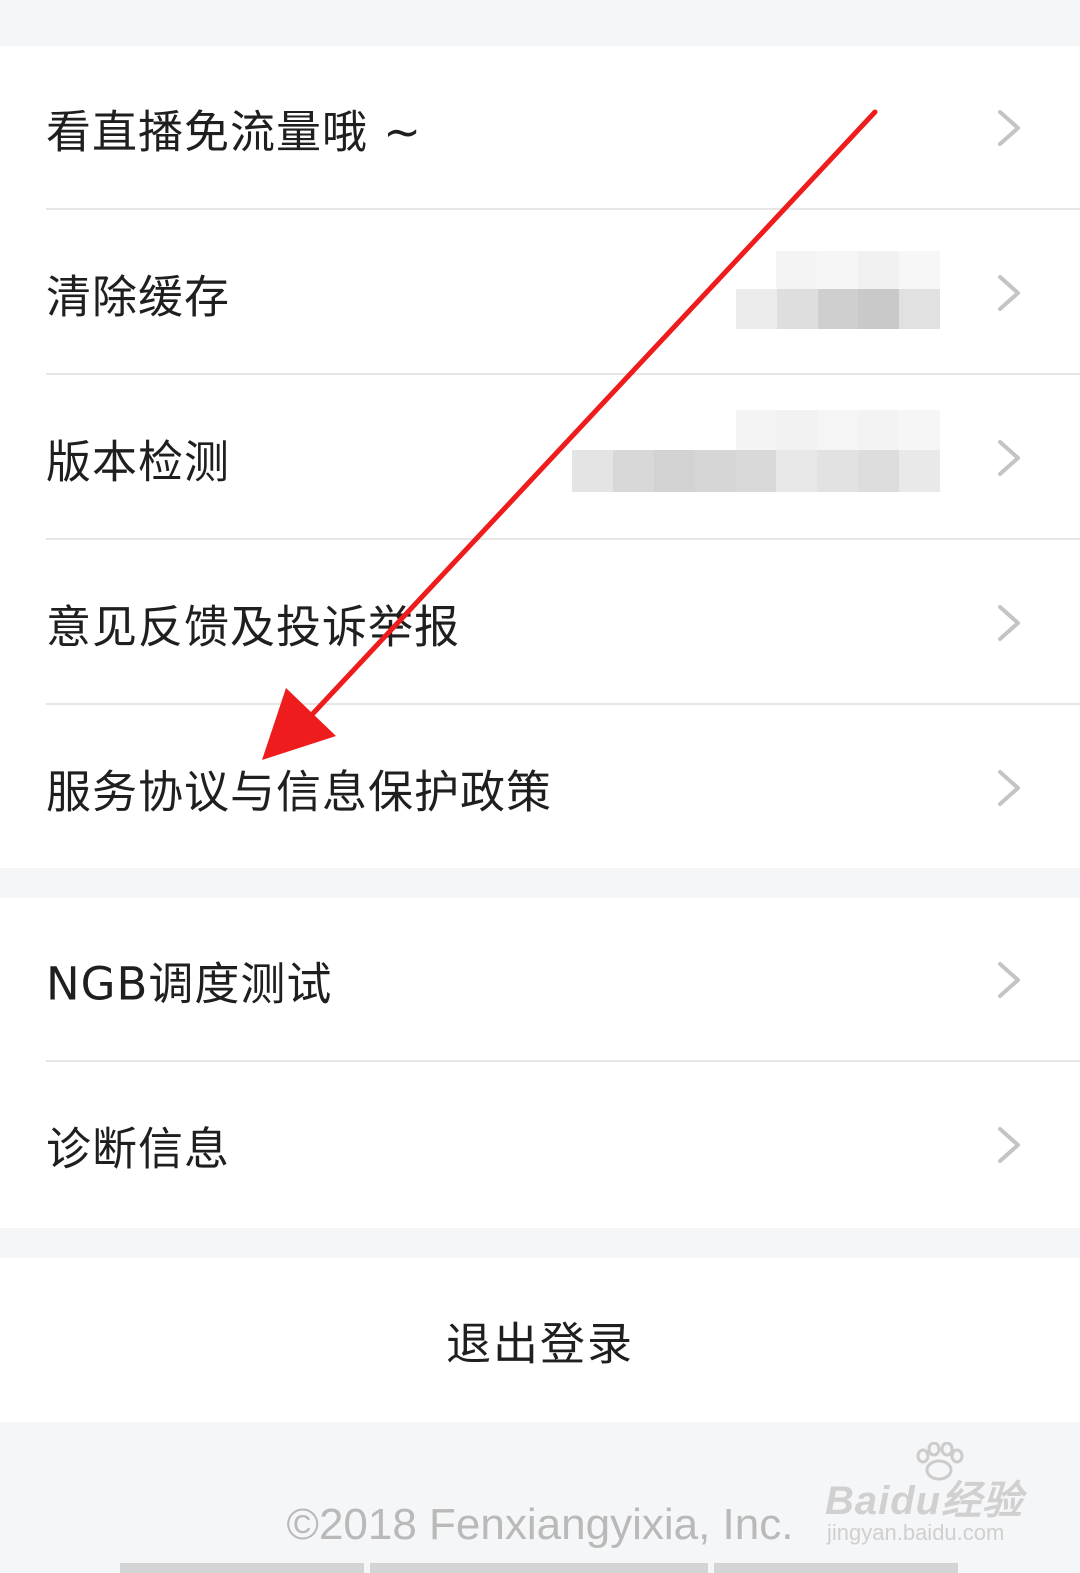 The width and height of the screenshot is (1080, 1573). Describe the element at coordinates (138, 1149) in the screenshot. I see `row-label: 诊断信息` at that location.